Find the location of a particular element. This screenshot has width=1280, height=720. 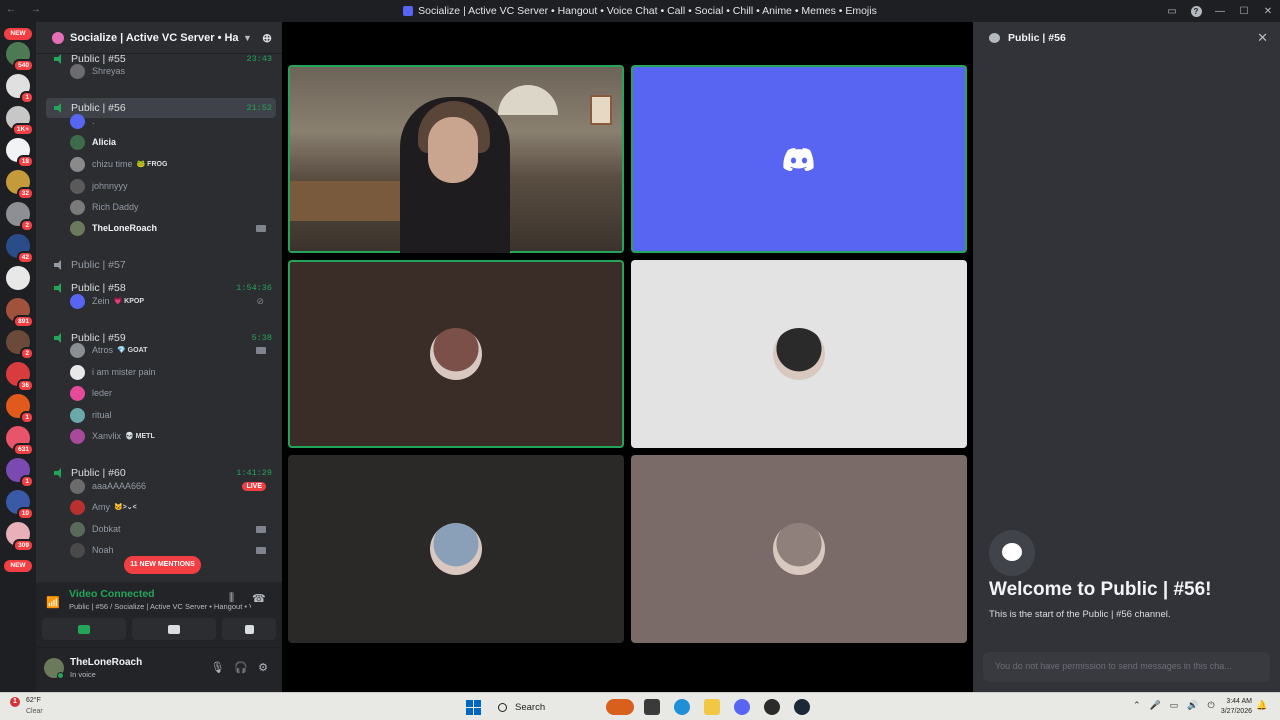

unread-badge: 1 is located at coordinates (27, 97).